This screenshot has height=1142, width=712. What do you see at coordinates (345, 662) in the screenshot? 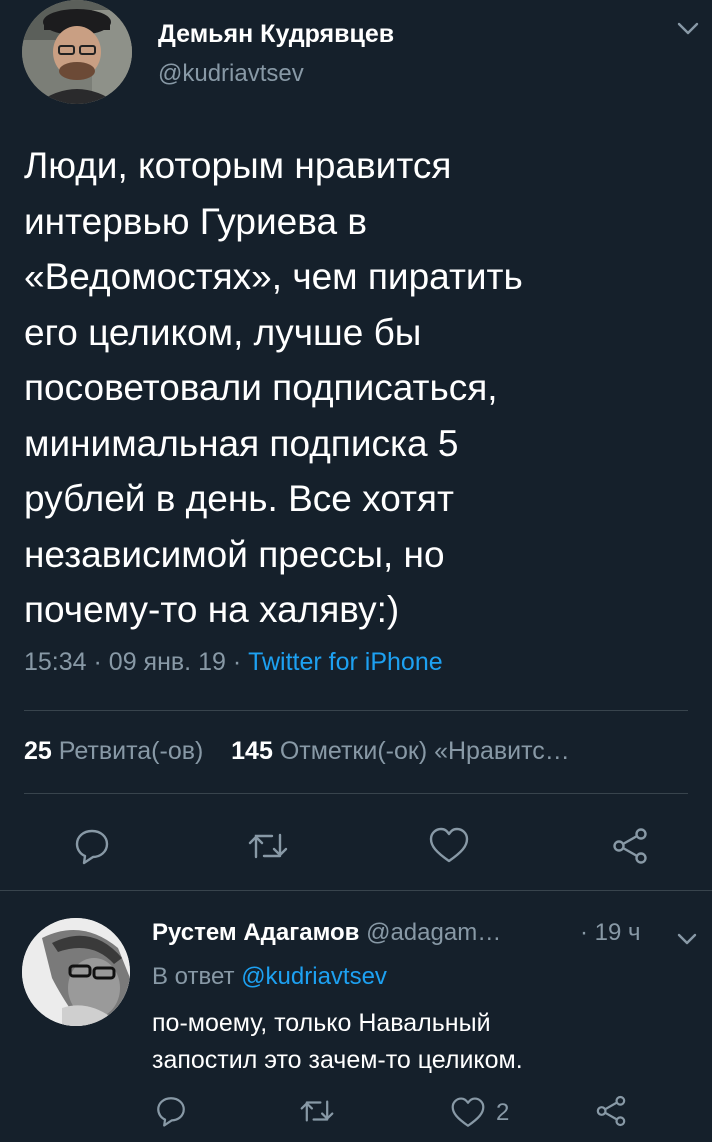
I see `tweet-source-link: Twitter for iPhone` at bounding box center [345, 662].